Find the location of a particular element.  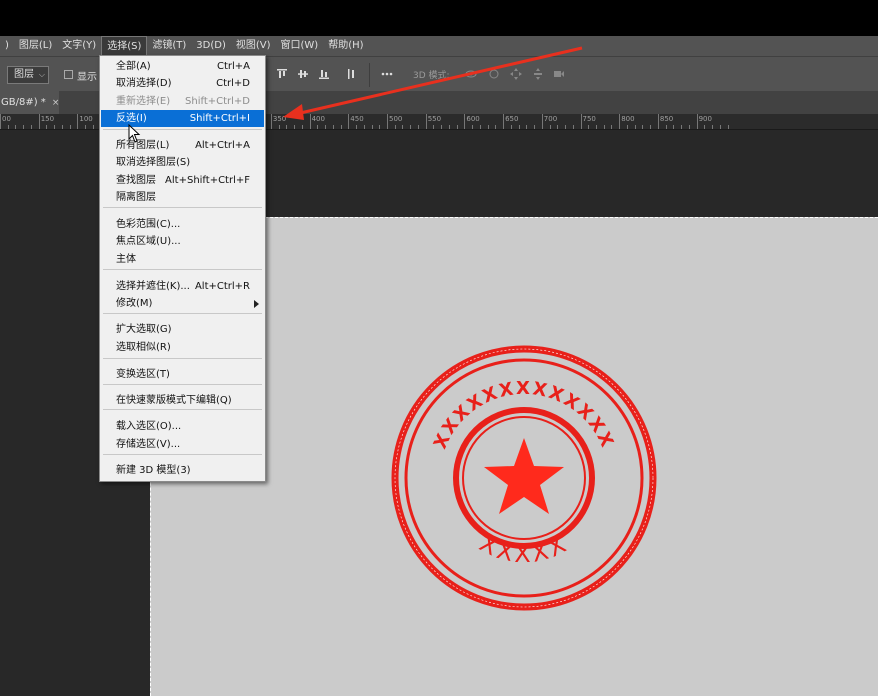

chevron-down-icon: ⌵ is located at coordinates (41, 74).